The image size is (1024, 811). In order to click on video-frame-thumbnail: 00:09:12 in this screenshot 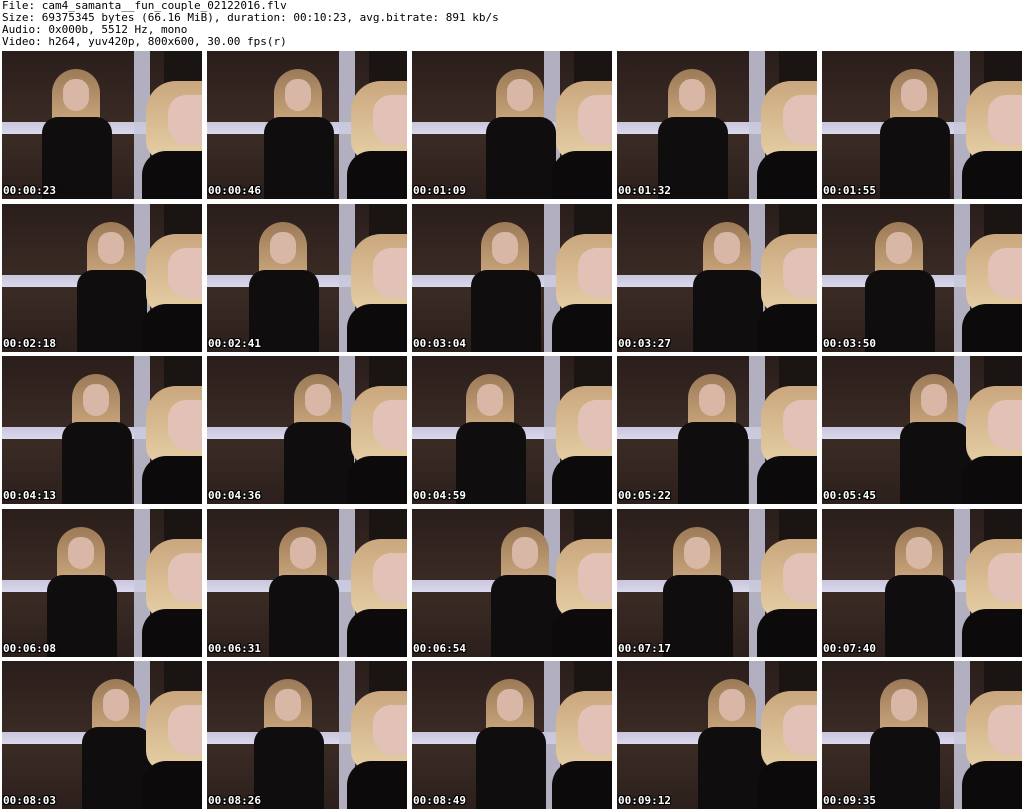, I will do `click(717, 735)`.